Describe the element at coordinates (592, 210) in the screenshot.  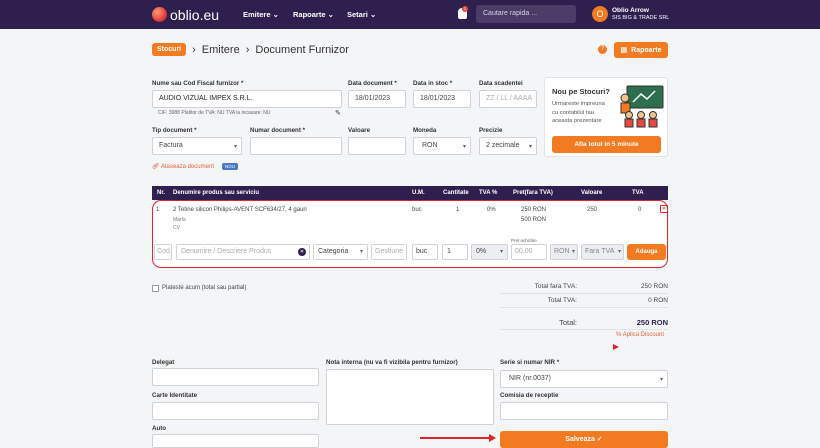
I see `row-valoare: 250` at that location.